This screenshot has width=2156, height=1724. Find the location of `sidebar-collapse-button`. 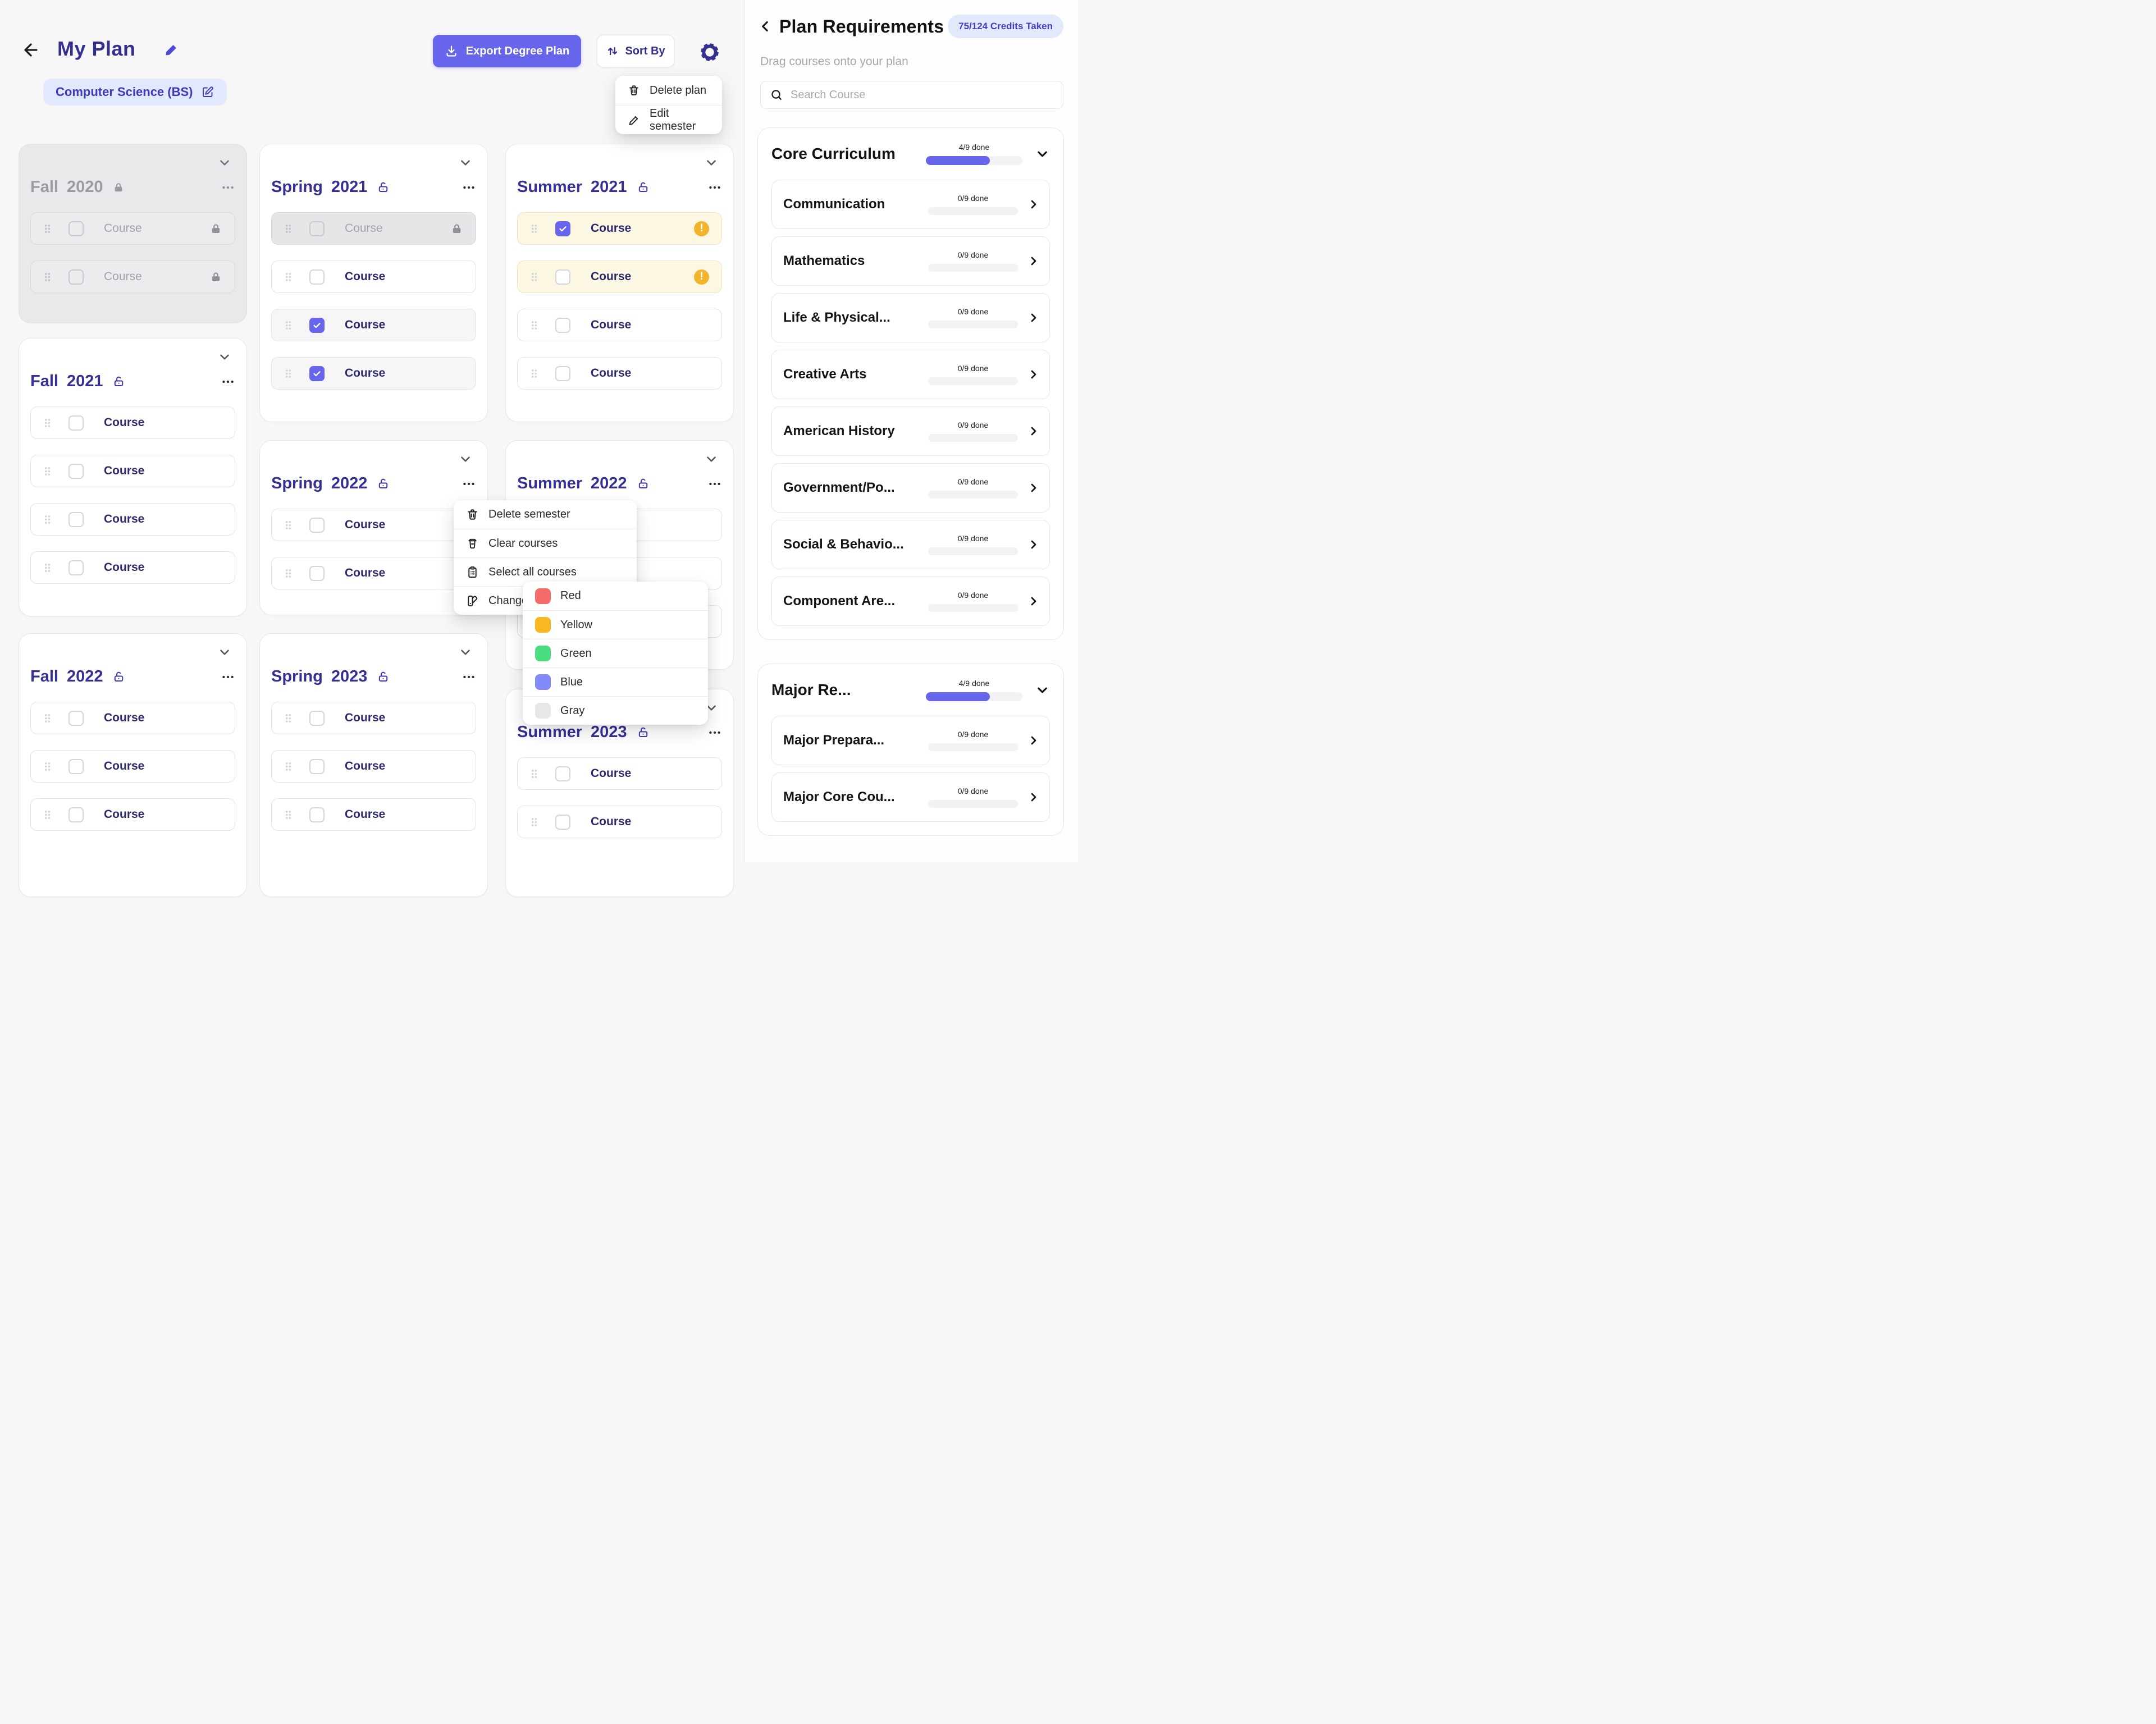

sidebar-collapse-button is located at coordinates (765, 26).